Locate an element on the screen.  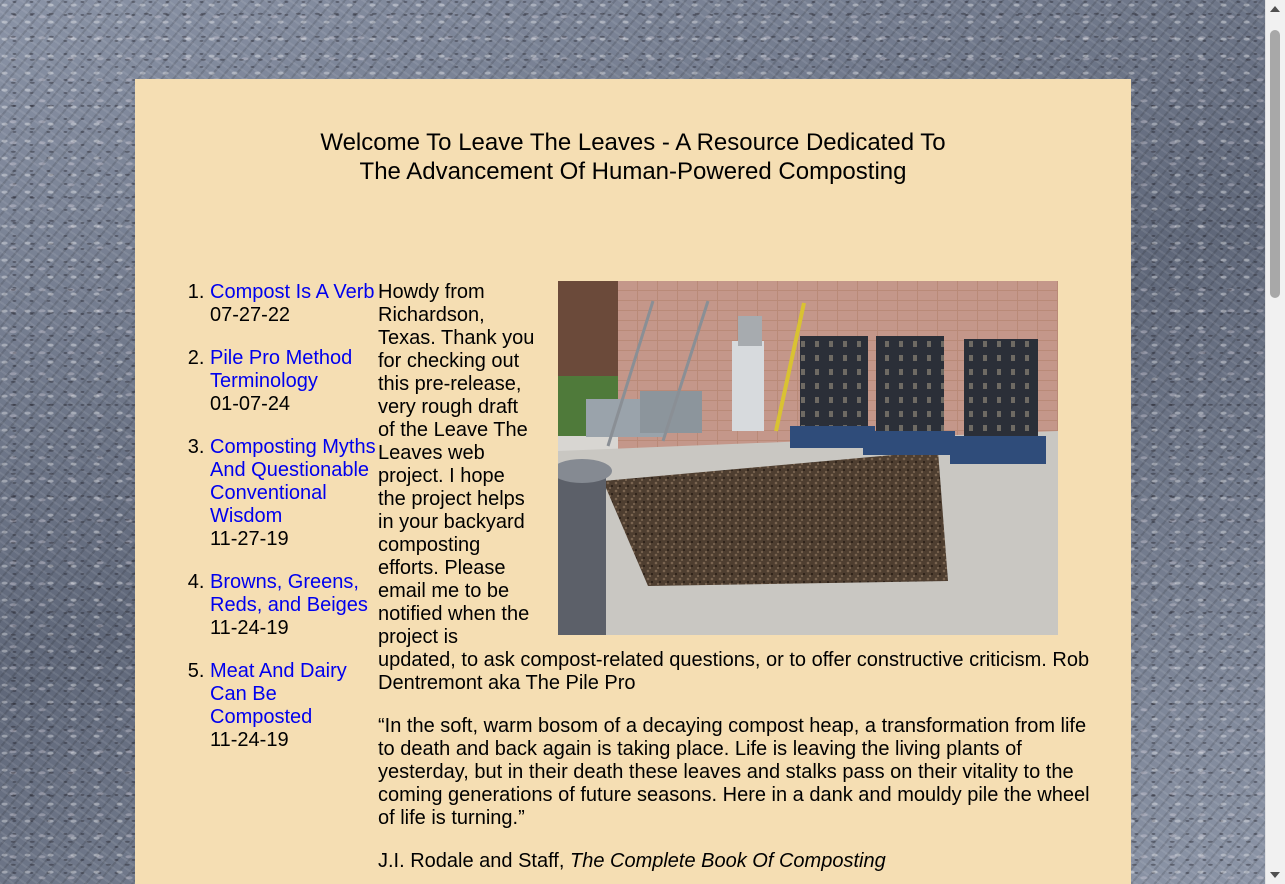
scroll-up-arrow-icon is located at coordinates (1275, 9).